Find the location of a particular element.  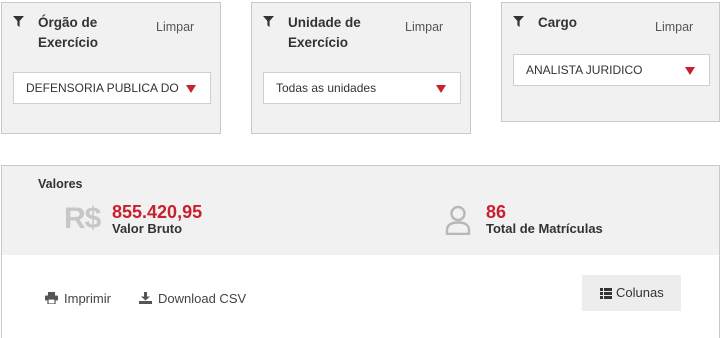

select-value: ANALISTA JURIDICO is located at coordinates (584, 70).